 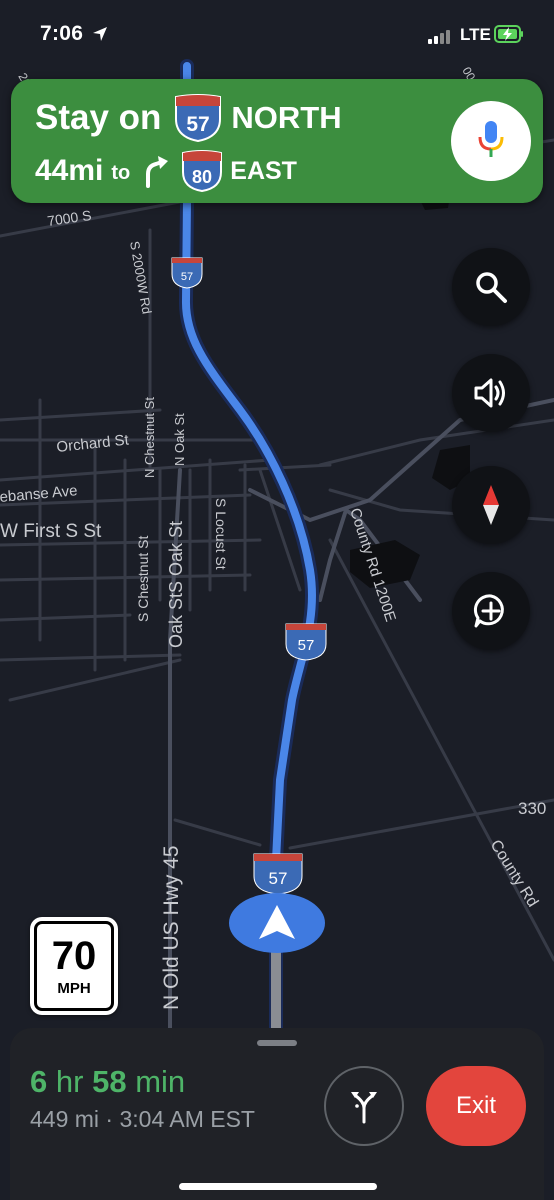 What do you see at coordinates (277, 33) in the screenshot?
I see `status-bar: 7:06 LTE` at bounding box center [277, 33].